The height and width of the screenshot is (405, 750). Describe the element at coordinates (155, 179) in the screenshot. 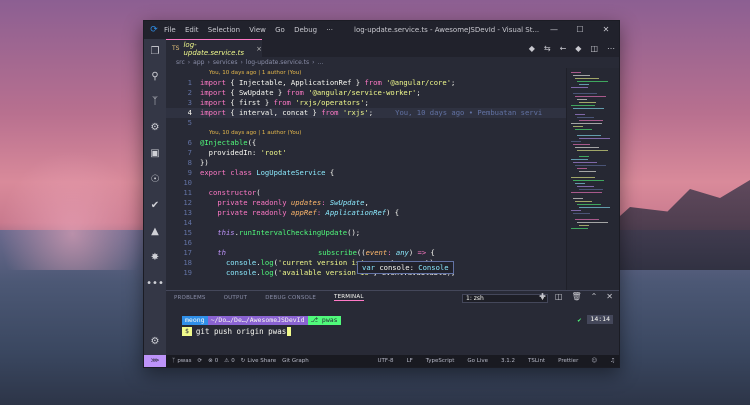

I see `git-lens-icon: ☉` at that location.